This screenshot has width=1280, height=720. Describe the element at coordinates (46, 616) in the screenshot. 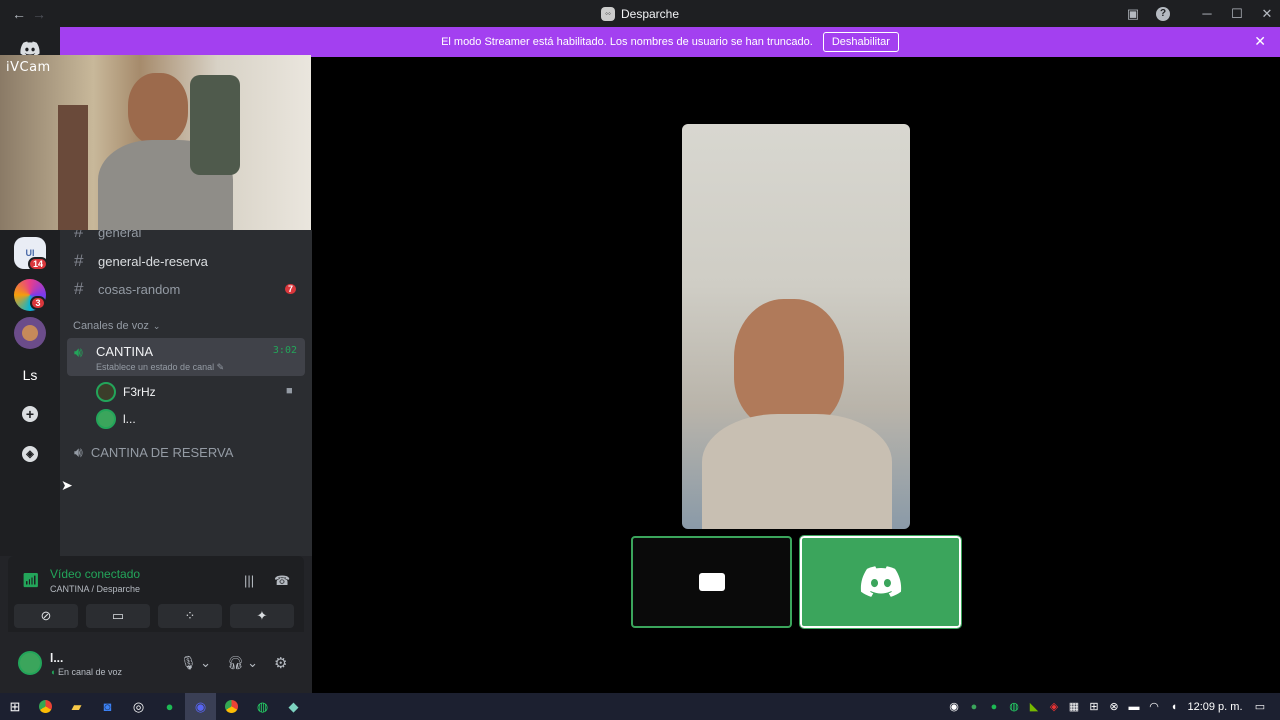

I see `camera-off-button: ⊘` at that location.